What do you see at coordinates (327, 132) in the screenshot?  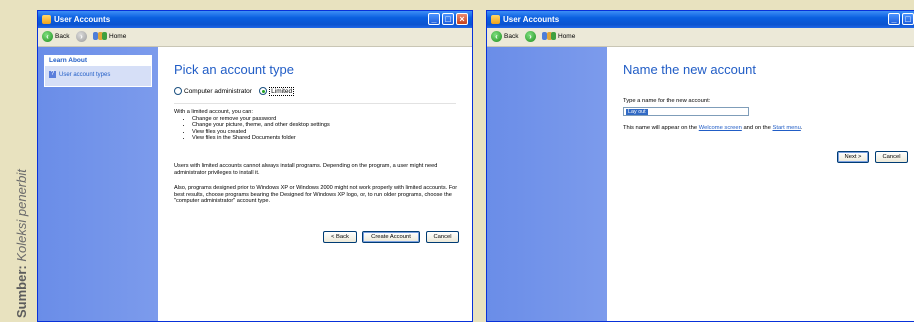 I see `list-item: View files you created` at bounding box center [327, 132].